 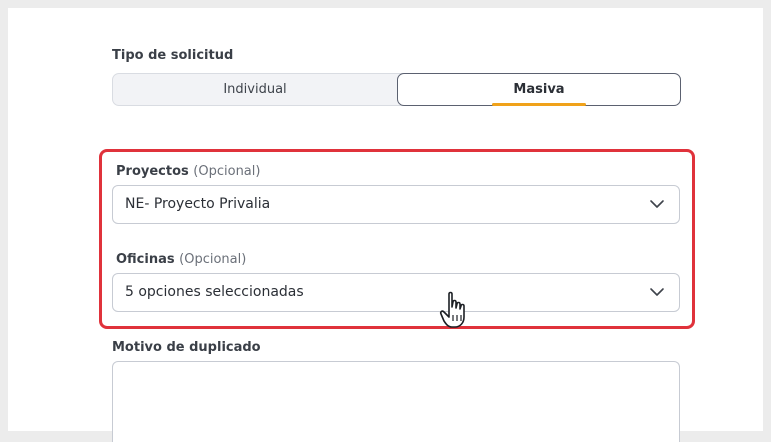 What do you see at coordinates (396, 204) in the screenshot?
I see `proyectos-select: NE- Proyecto Privalia` at bounding box center [396, 204].